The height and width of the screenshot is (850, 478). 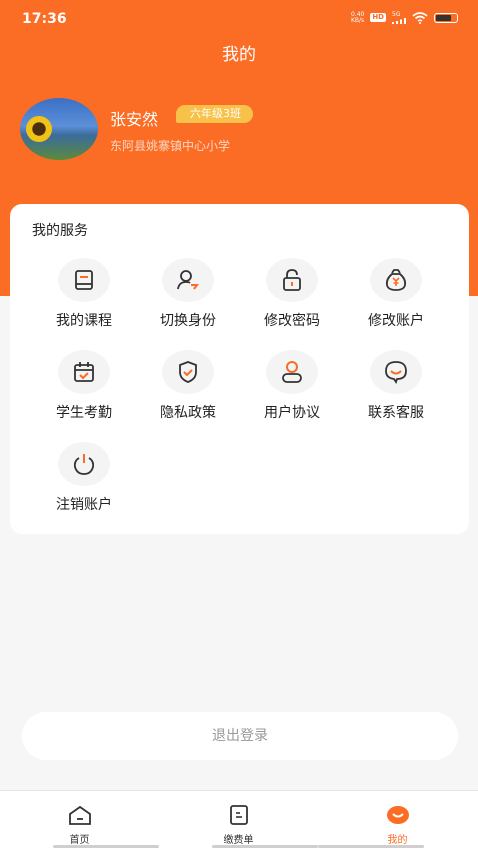 What do you see at coordinates (396, 321) in the screenshot?
I see `service-label: 修改账户` at bounding box center [396, 321].